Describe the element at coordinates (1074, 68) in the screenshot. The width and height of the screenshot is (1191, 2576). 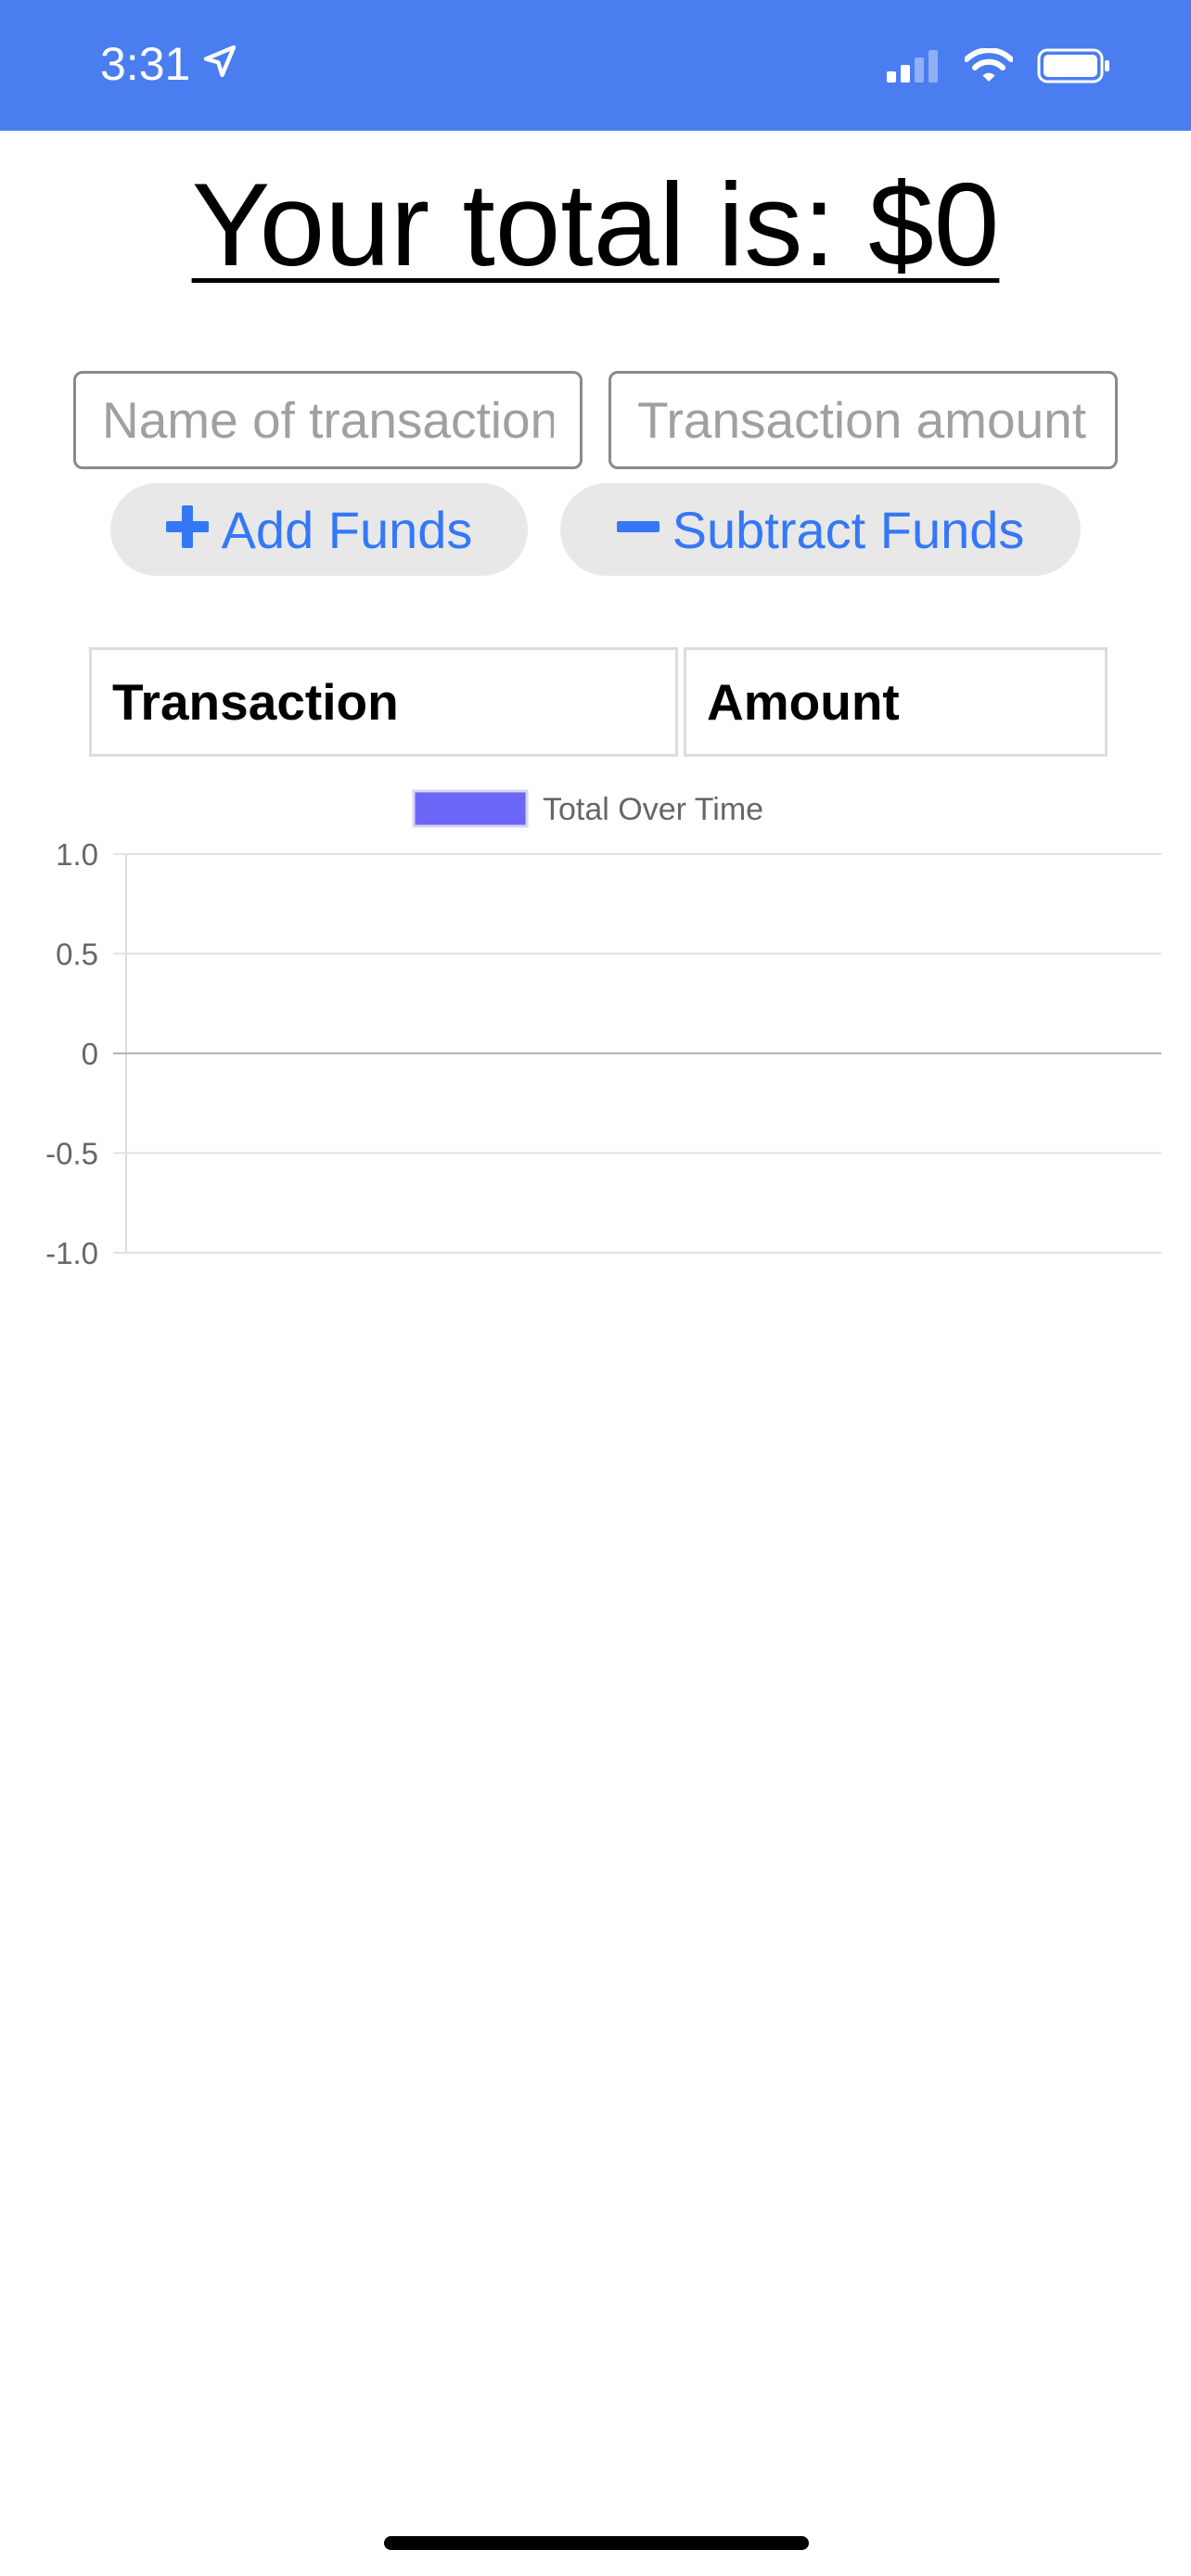
I see `battery-icon` at that location.